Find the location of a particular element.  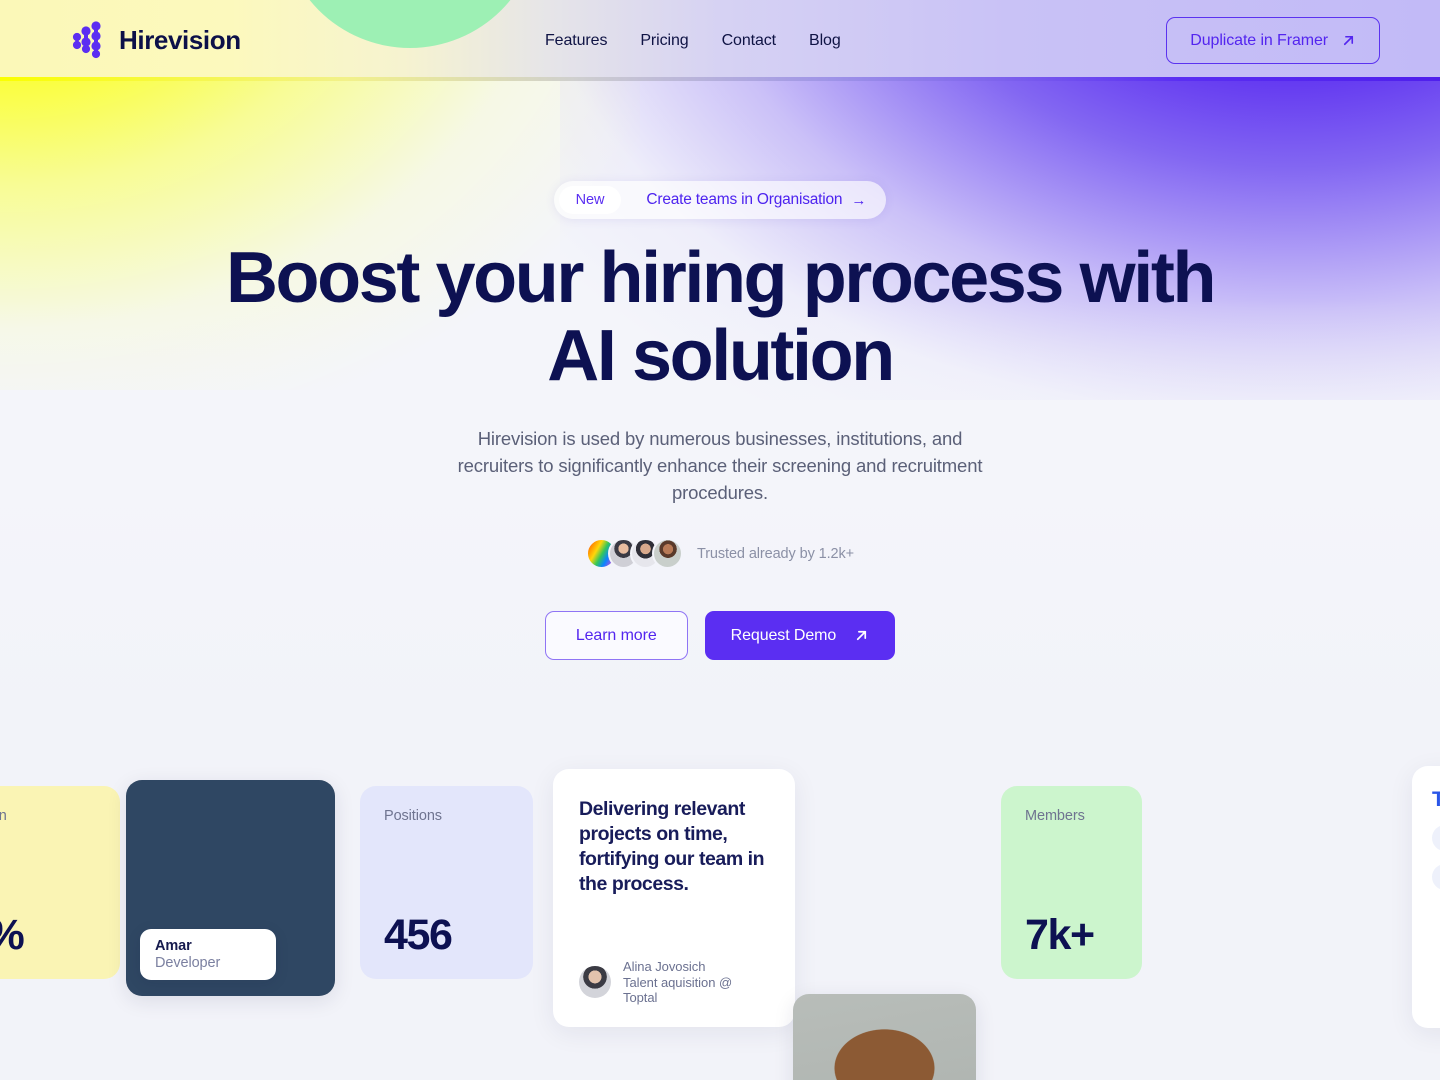

members-stat-label: Members is located at coordinates (1055, 816).